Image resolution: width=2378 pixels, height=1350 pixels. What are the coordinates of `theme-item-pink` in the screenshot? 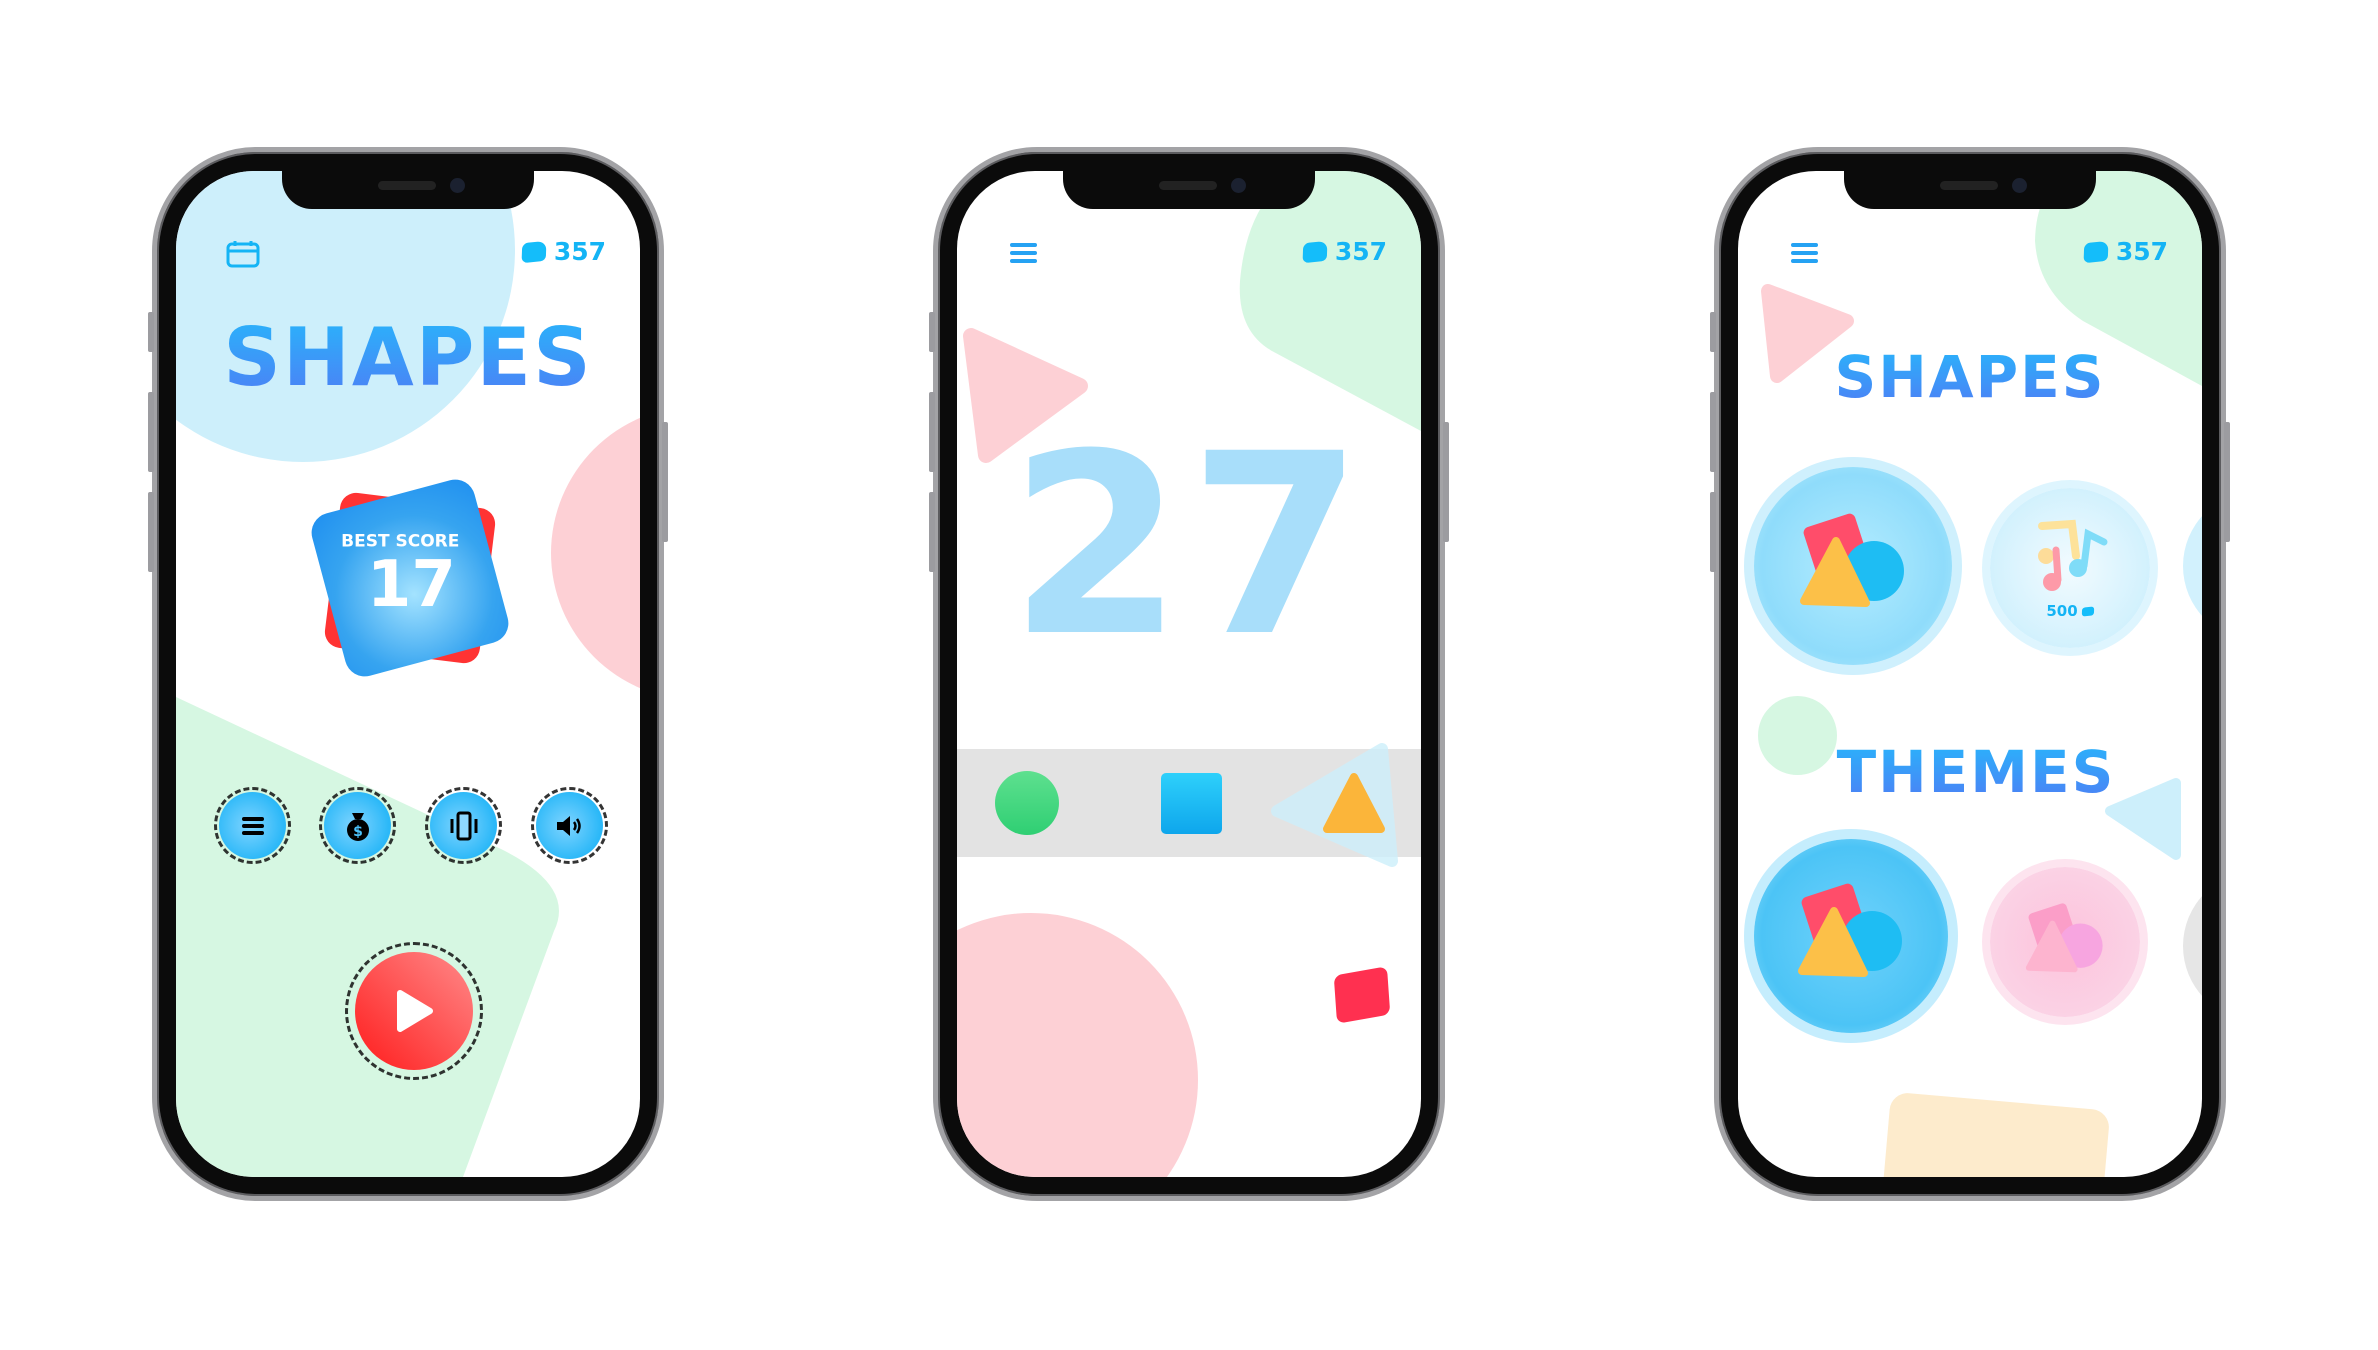 It's located at (2065, 942).